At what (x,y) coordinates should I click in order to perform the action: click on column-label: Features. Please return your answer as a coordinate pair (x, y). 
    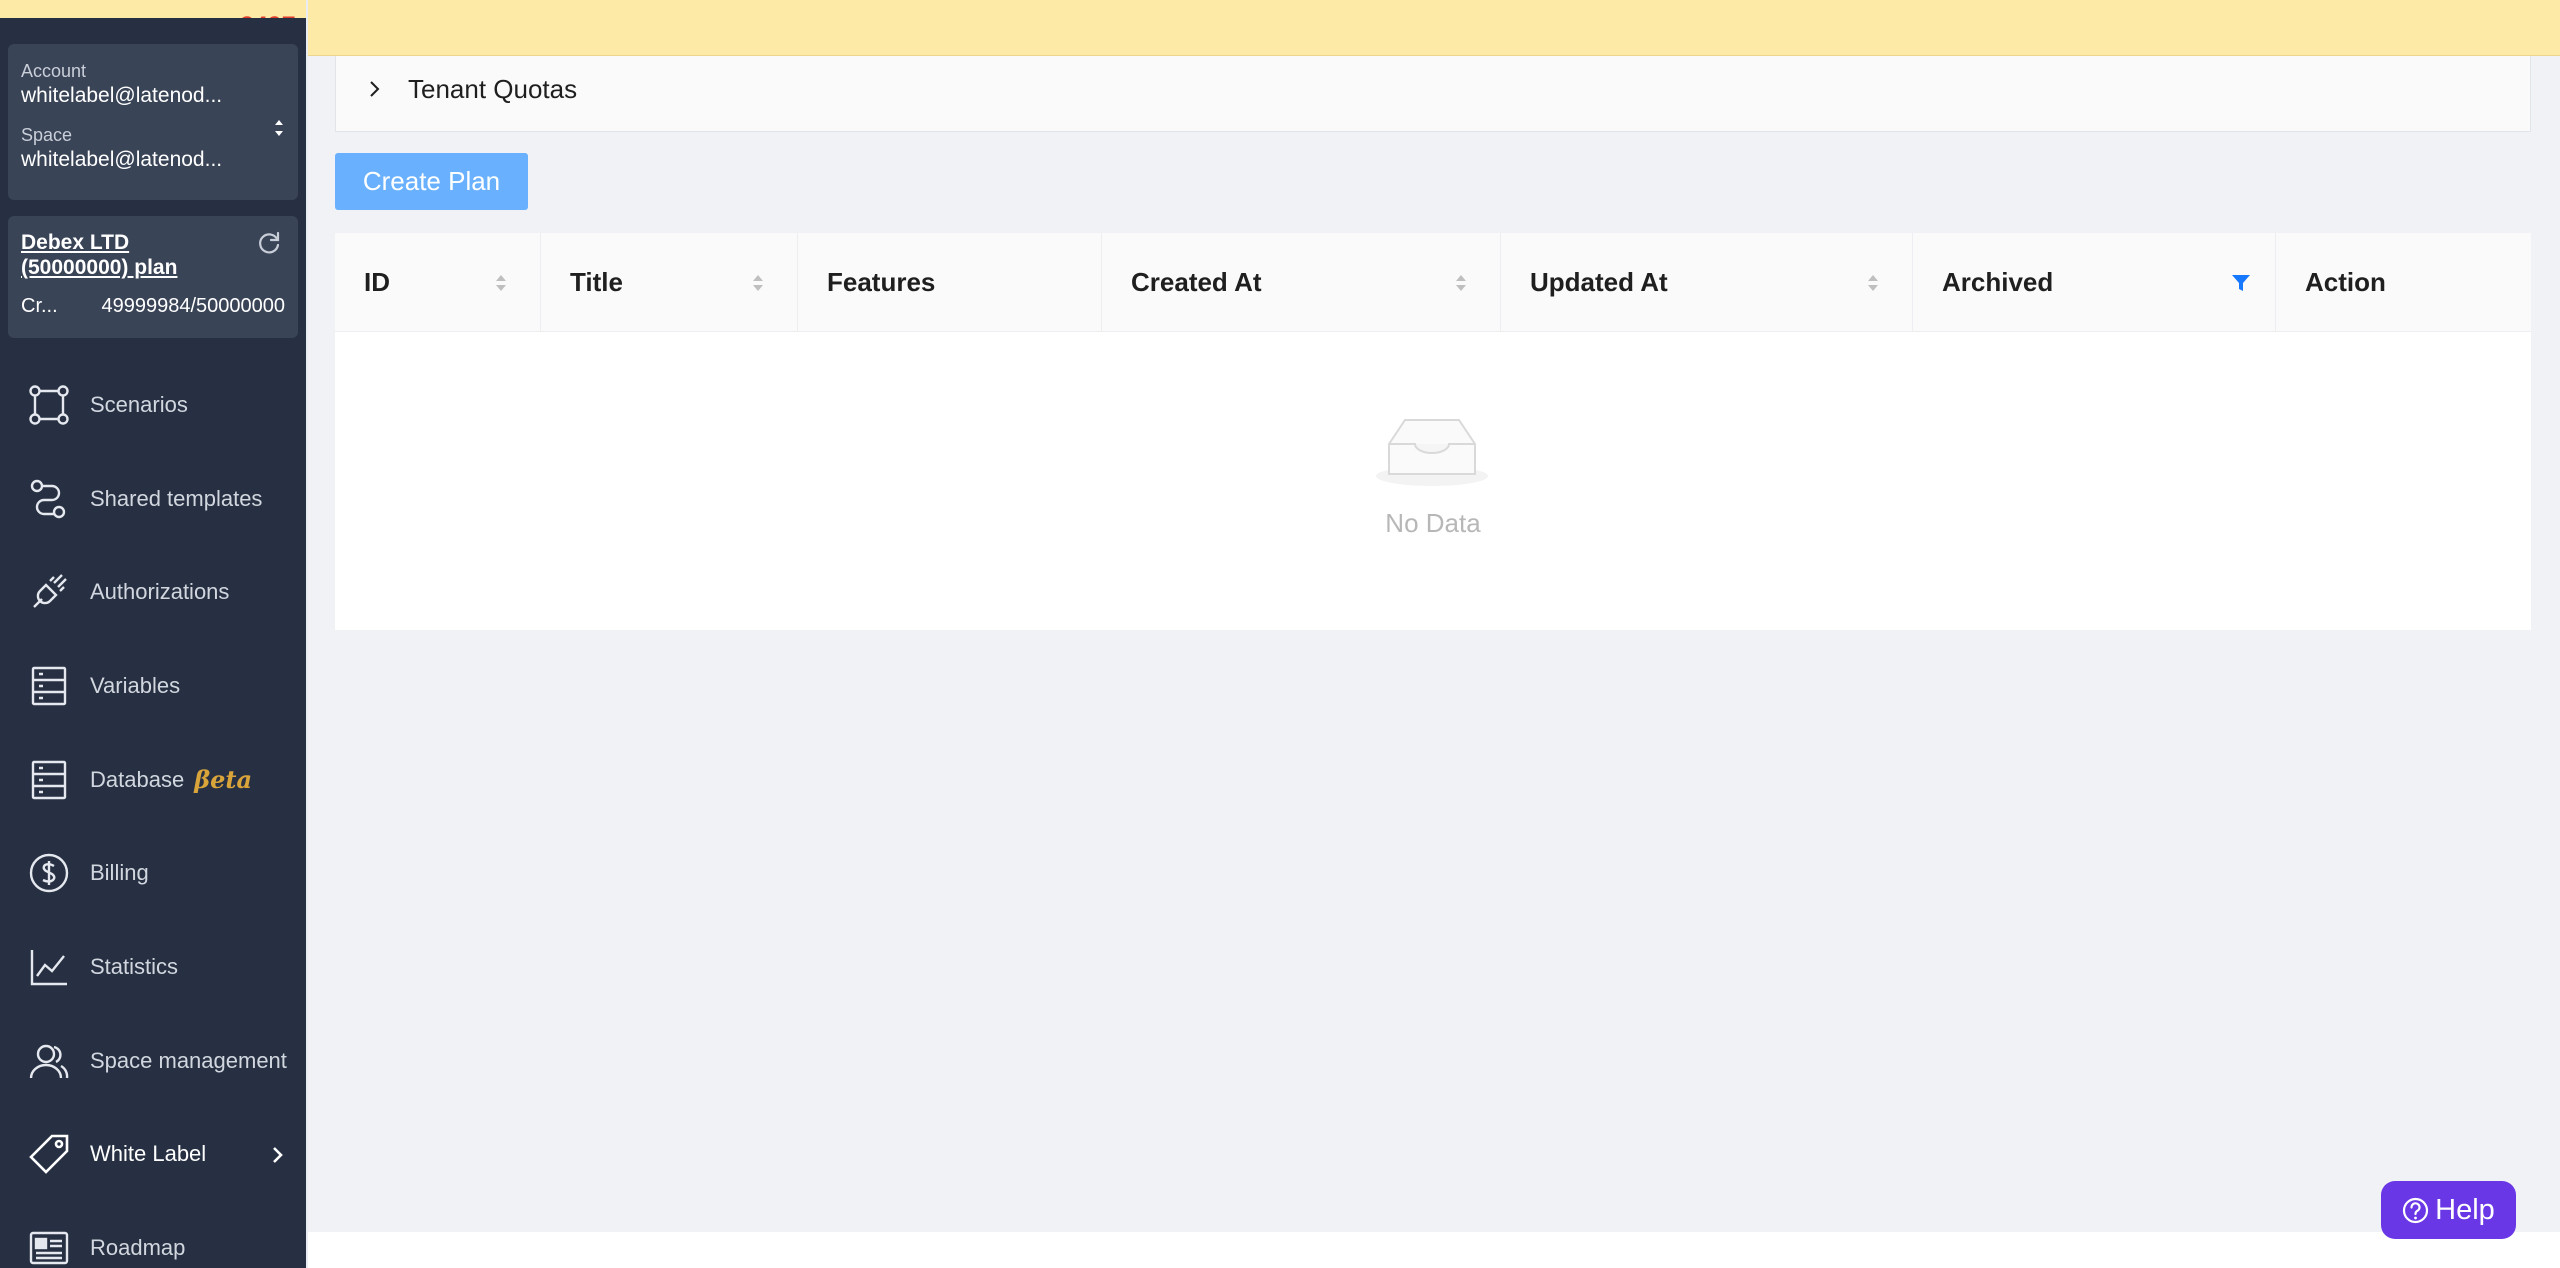
    Looking at the image, I should click on (881, 282).